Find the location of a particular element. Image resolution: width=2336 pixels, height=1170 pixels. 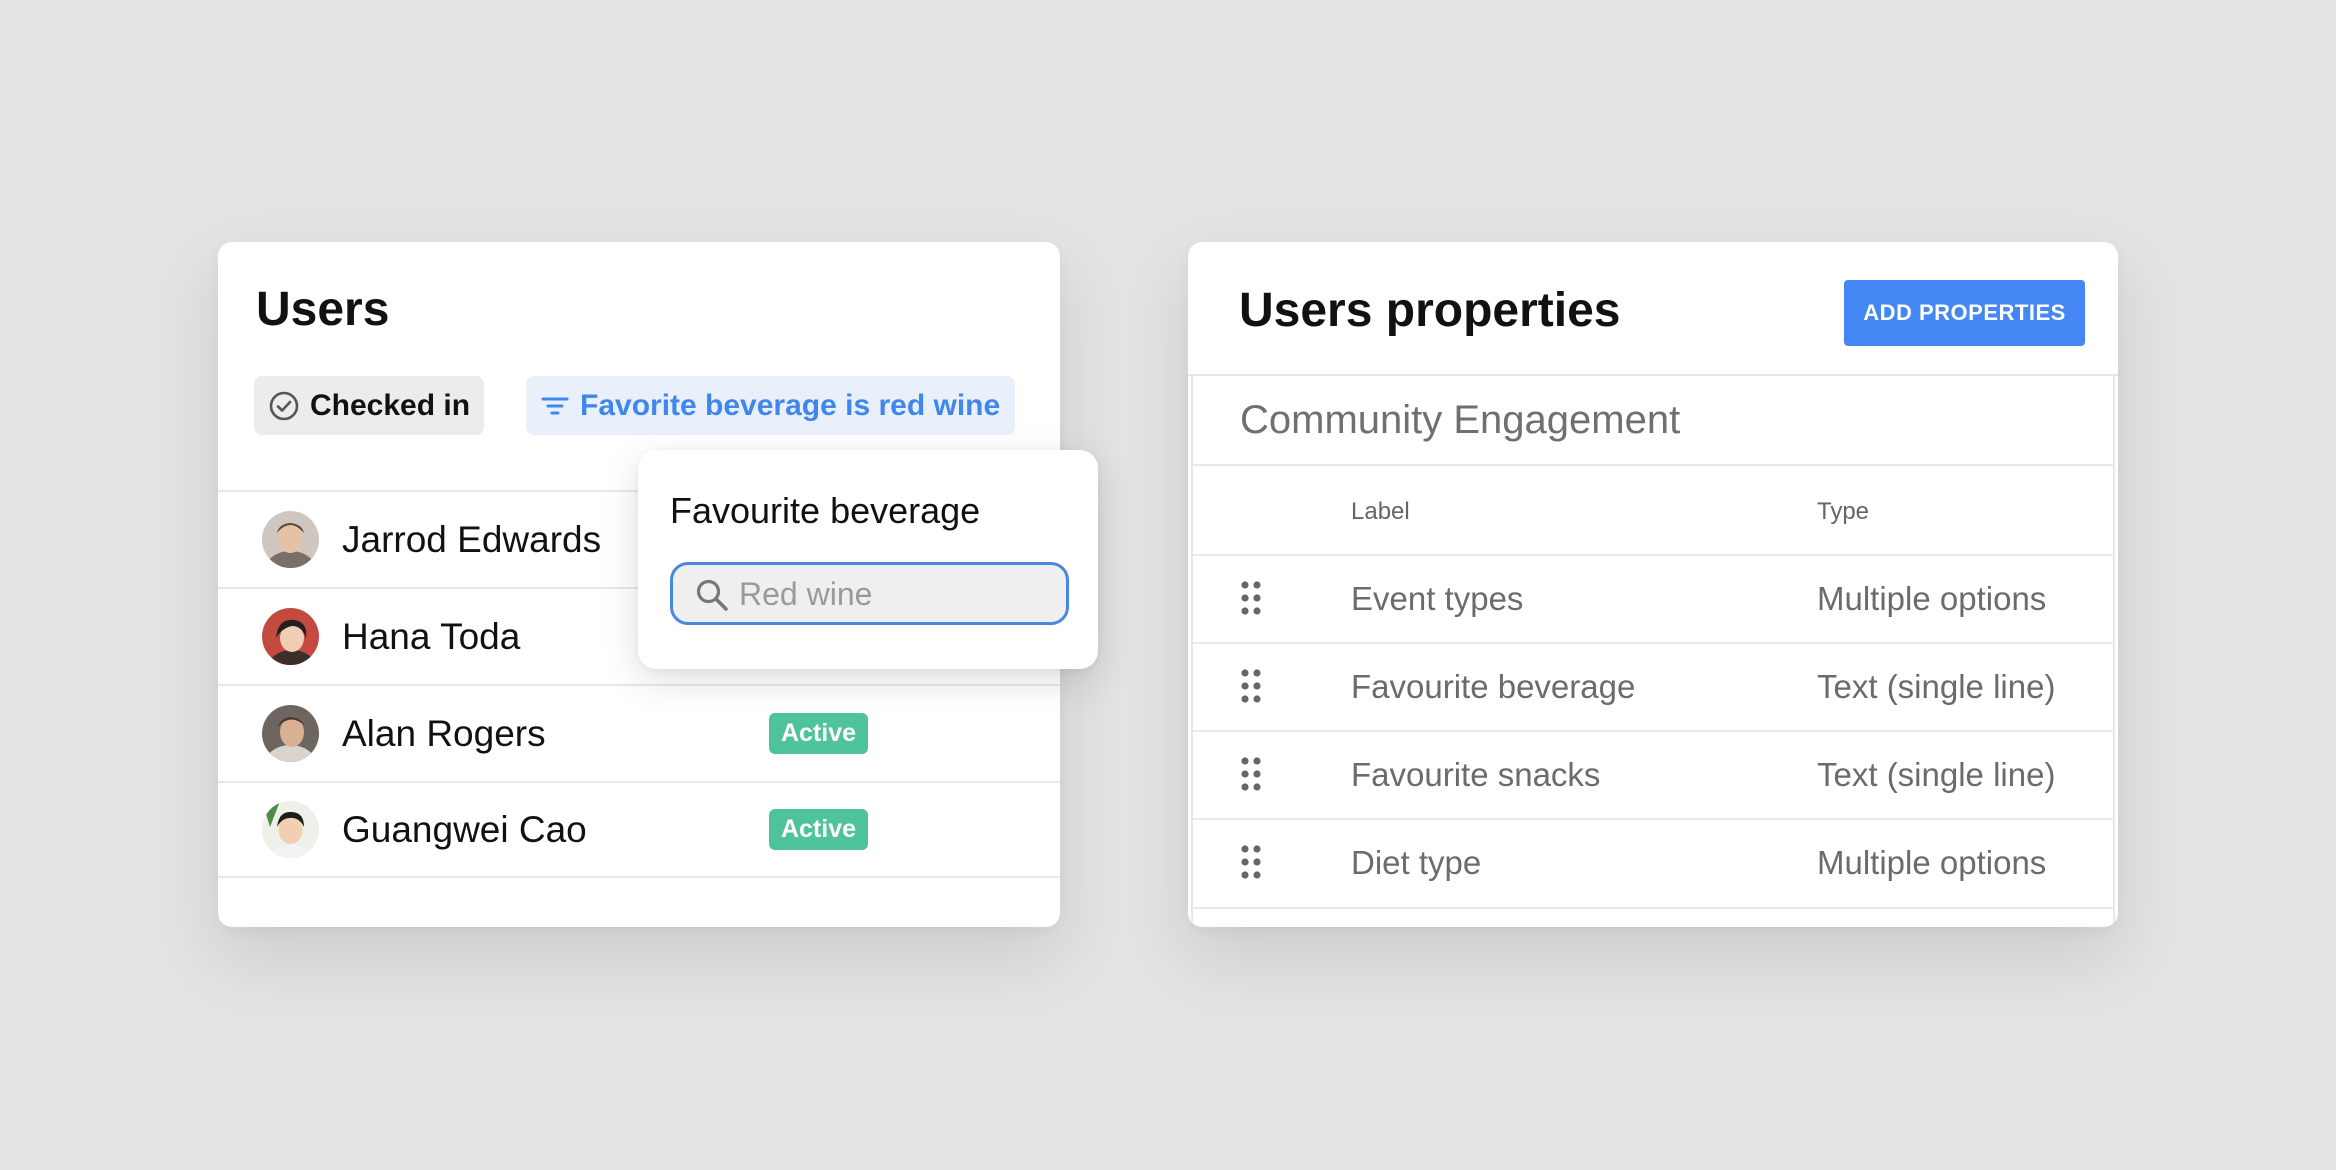

column-header-type: Type is located at coordinates (1843, 511).